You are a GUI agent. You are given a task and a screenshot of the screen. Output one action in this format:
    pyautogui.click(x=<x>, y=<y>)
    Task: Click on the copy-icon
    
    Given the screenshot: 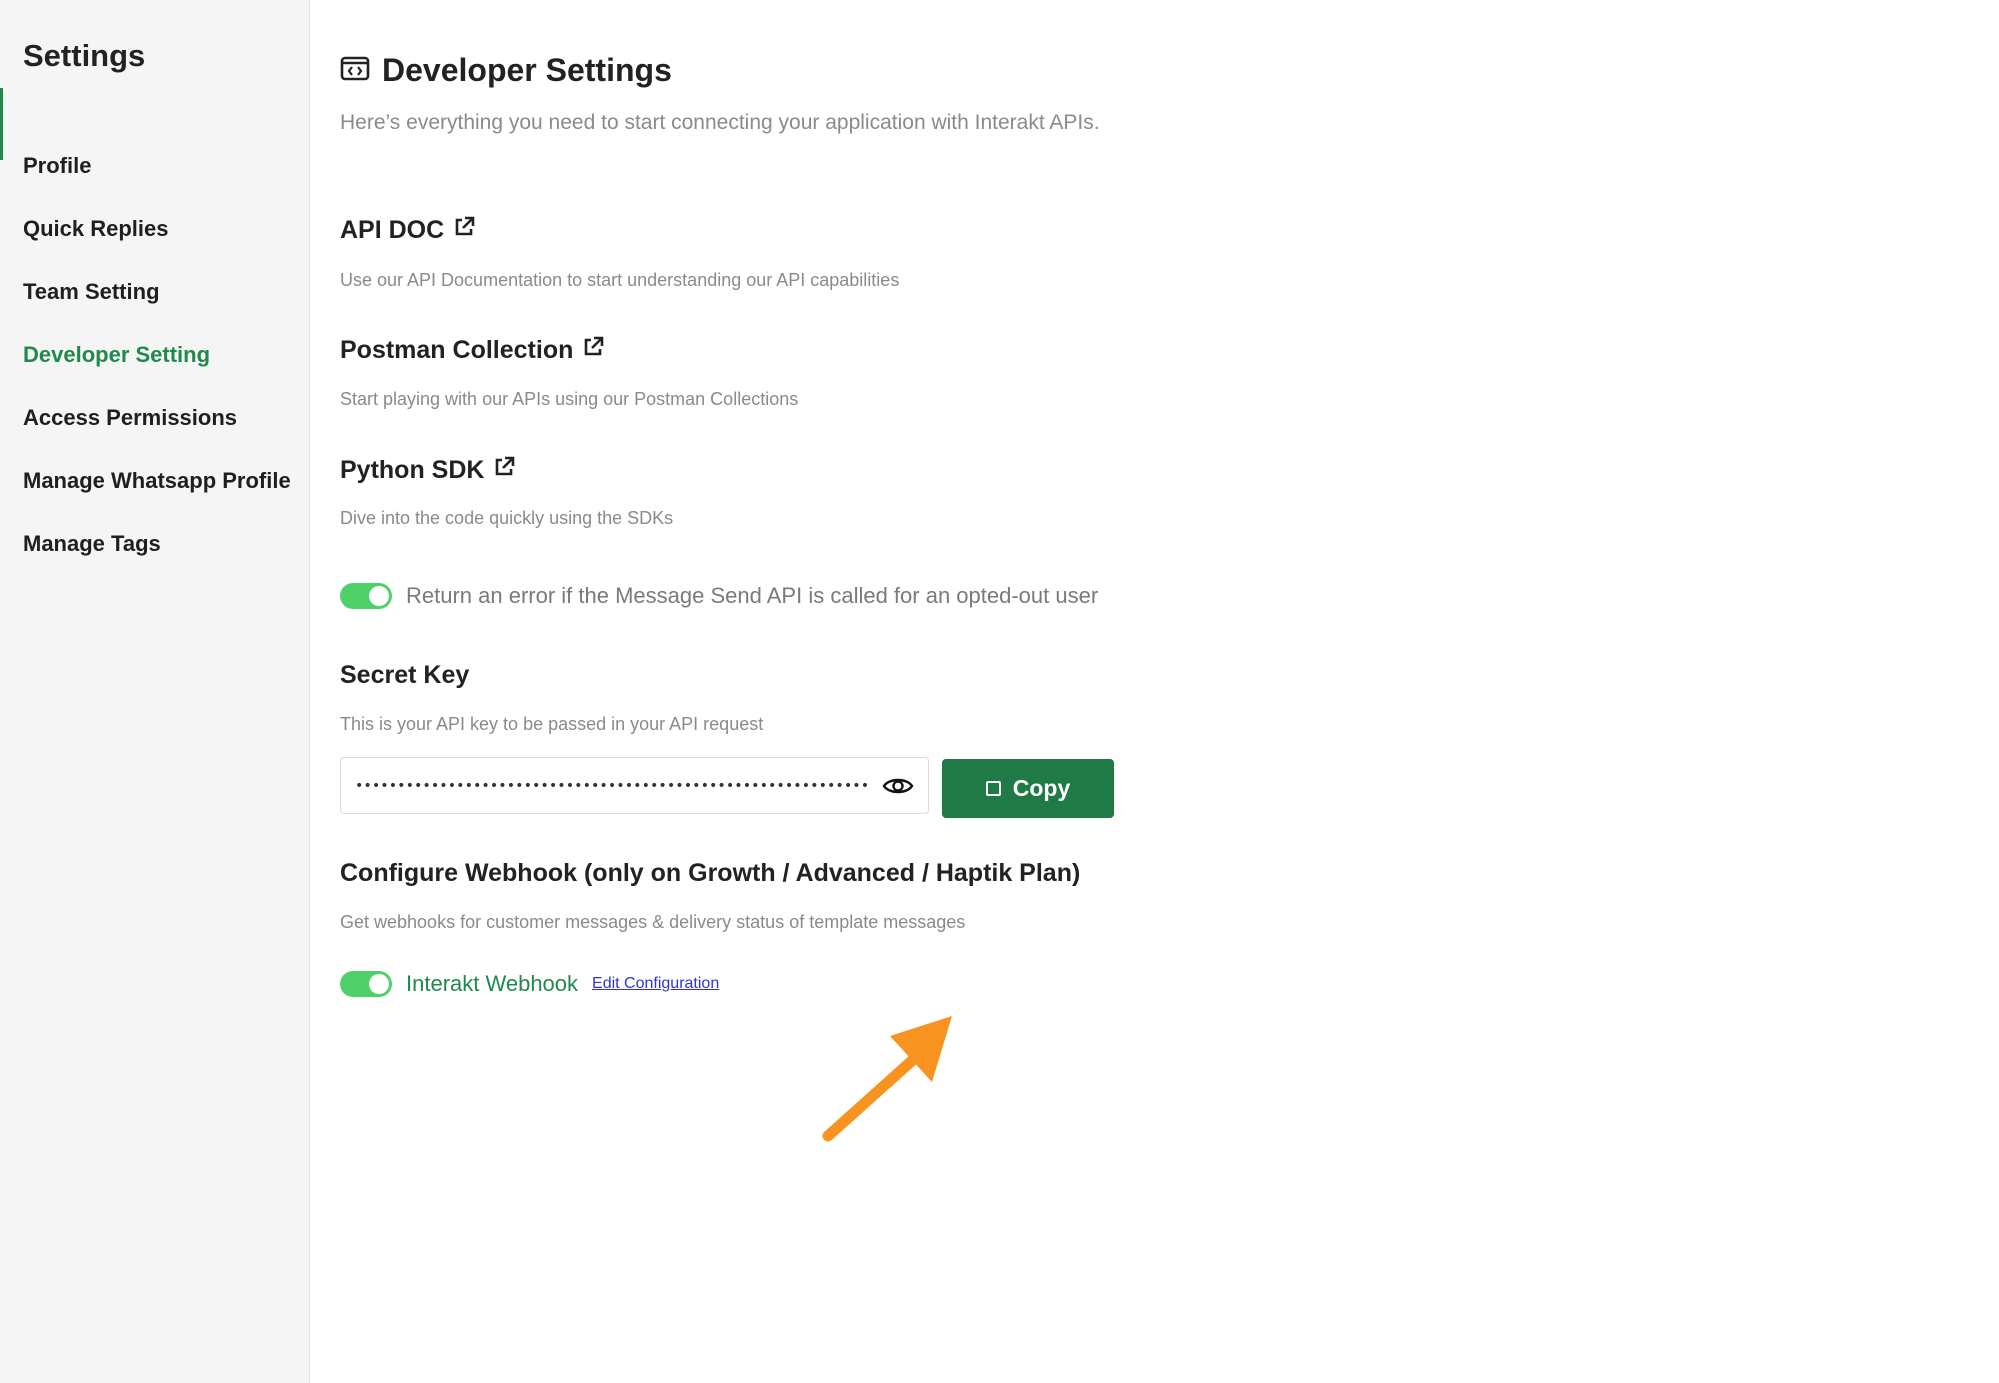 What is the action you would take?
    pyautogui.click(x=993, y=788)
    